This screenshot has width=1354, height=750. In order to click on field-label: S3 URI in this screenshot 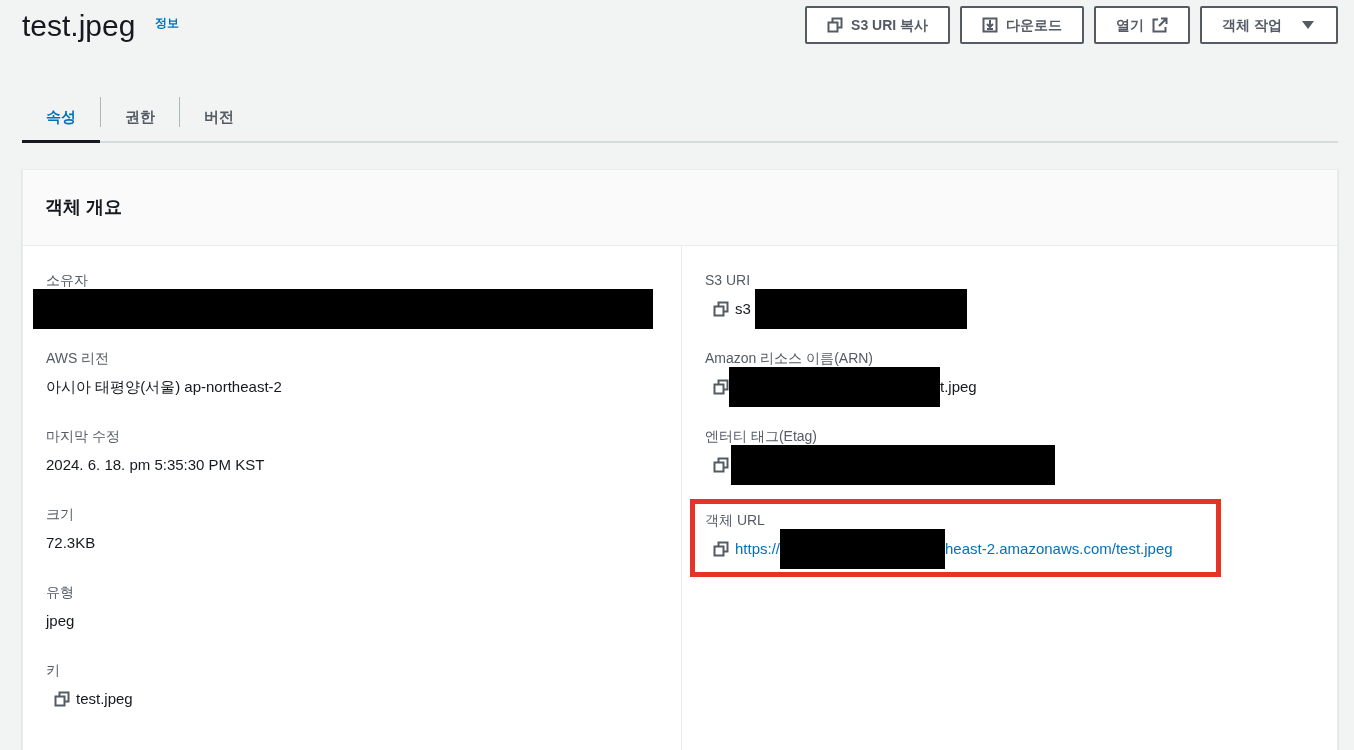, I will do `click(728, 280)`.